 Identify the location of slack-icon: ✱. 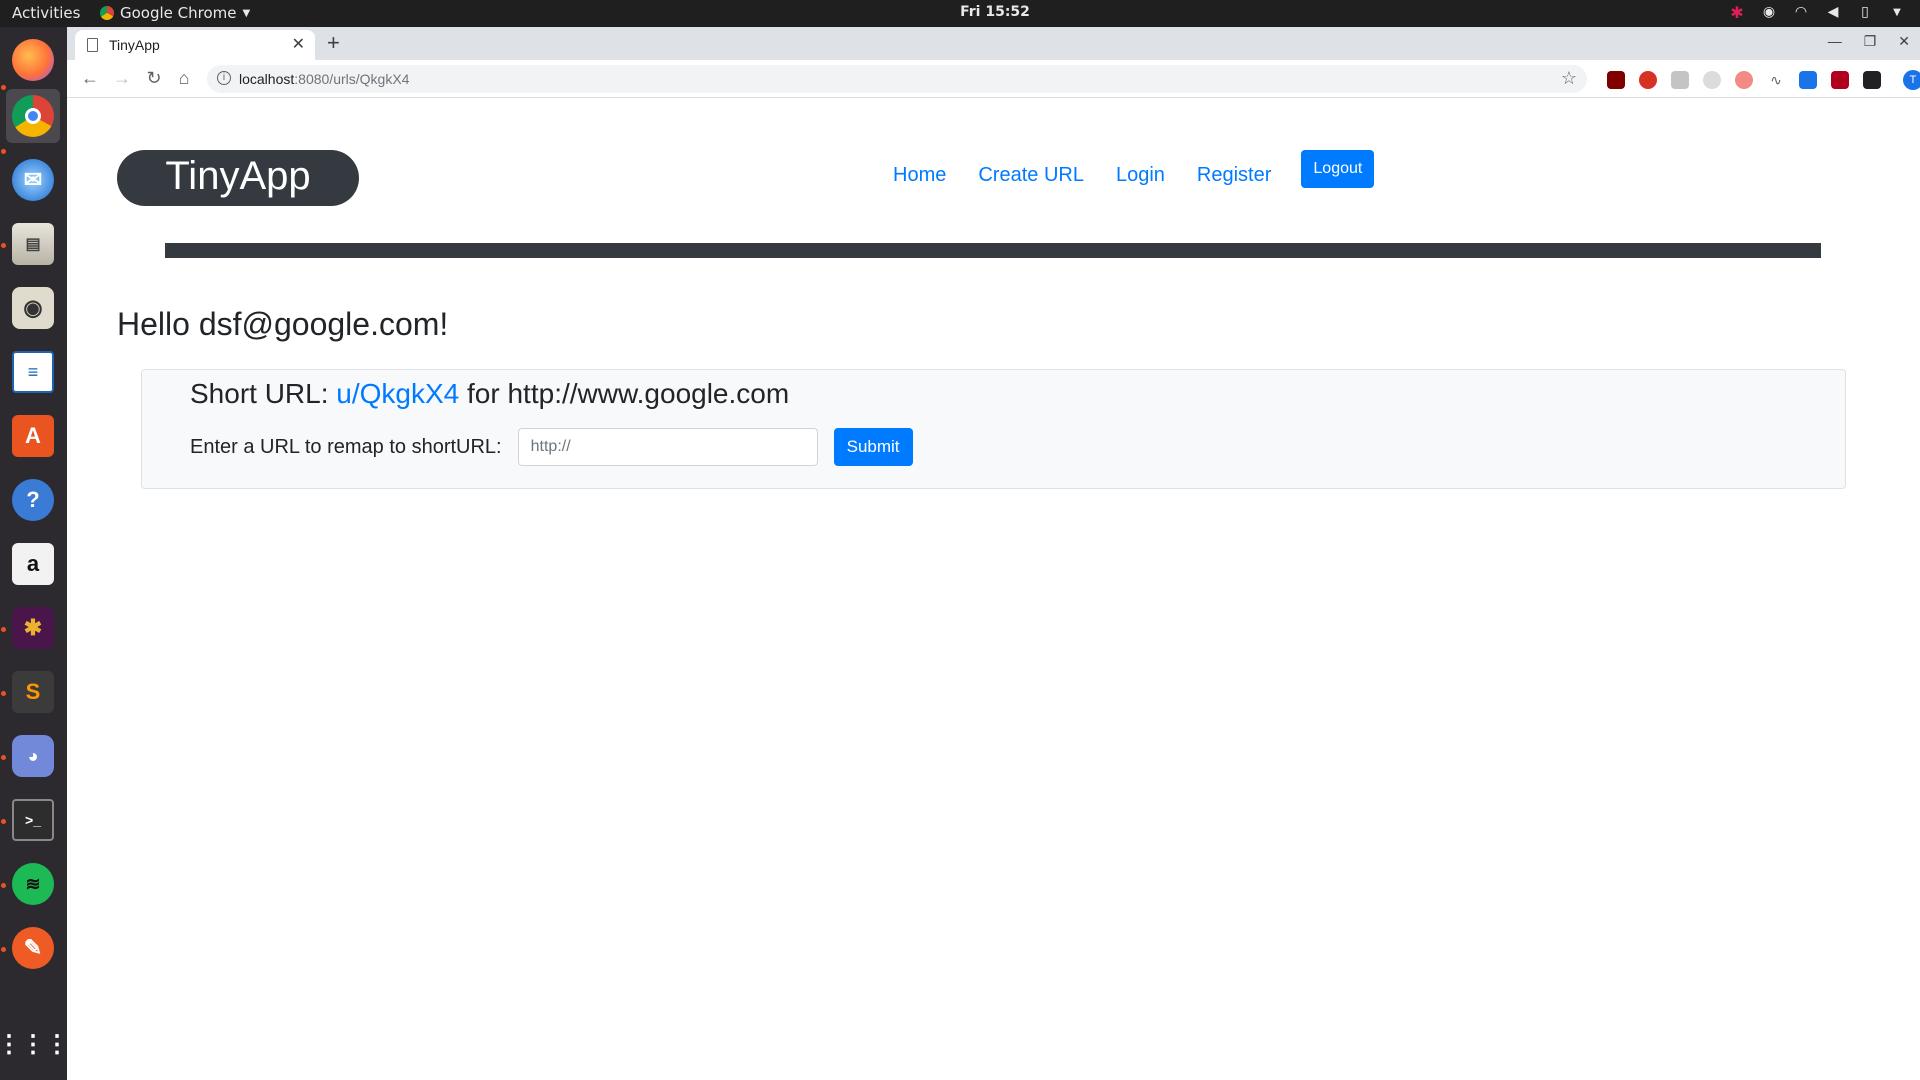
(33, 628).